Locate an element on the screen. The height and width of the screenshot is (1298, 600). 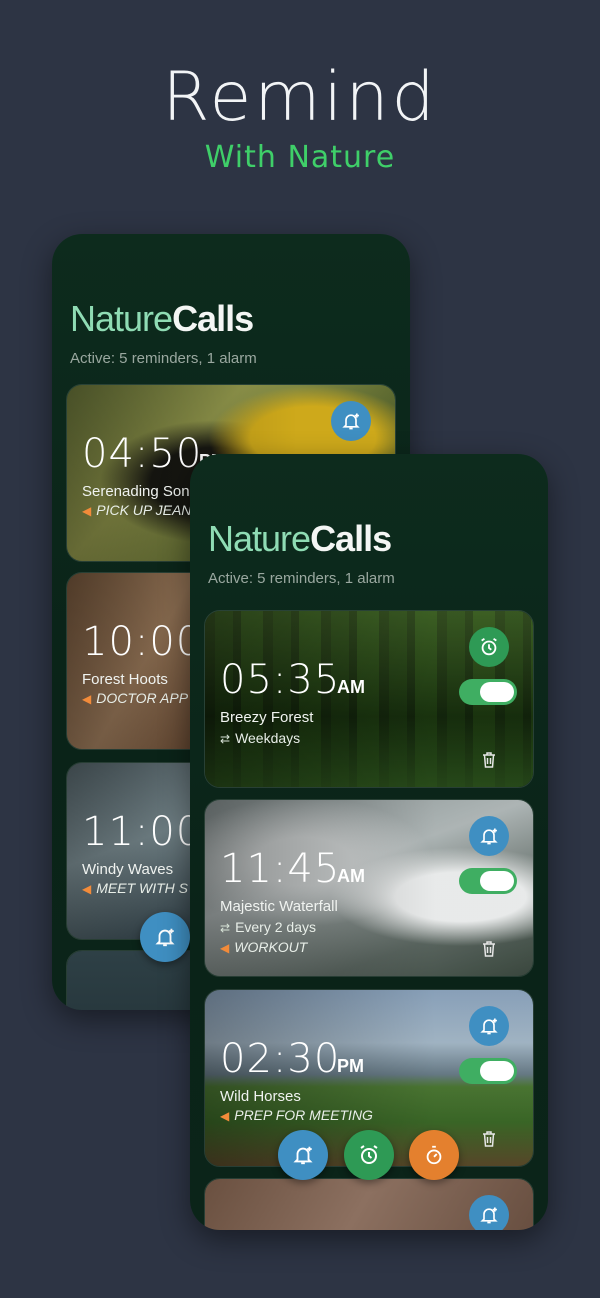
task-line: ◀ WORKOUT is located at coordinates (264, 947).